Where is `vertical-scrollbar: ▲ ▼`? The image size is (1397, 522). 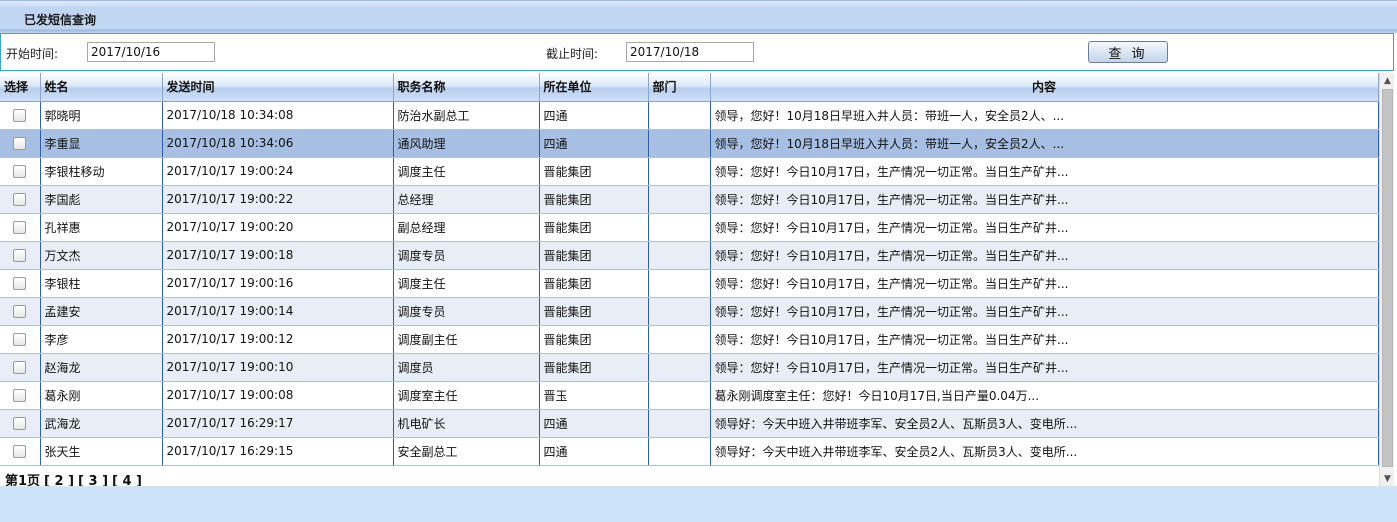 vertical-scrollbar: ▲ ▼ is located at coordinates (1386, 279).